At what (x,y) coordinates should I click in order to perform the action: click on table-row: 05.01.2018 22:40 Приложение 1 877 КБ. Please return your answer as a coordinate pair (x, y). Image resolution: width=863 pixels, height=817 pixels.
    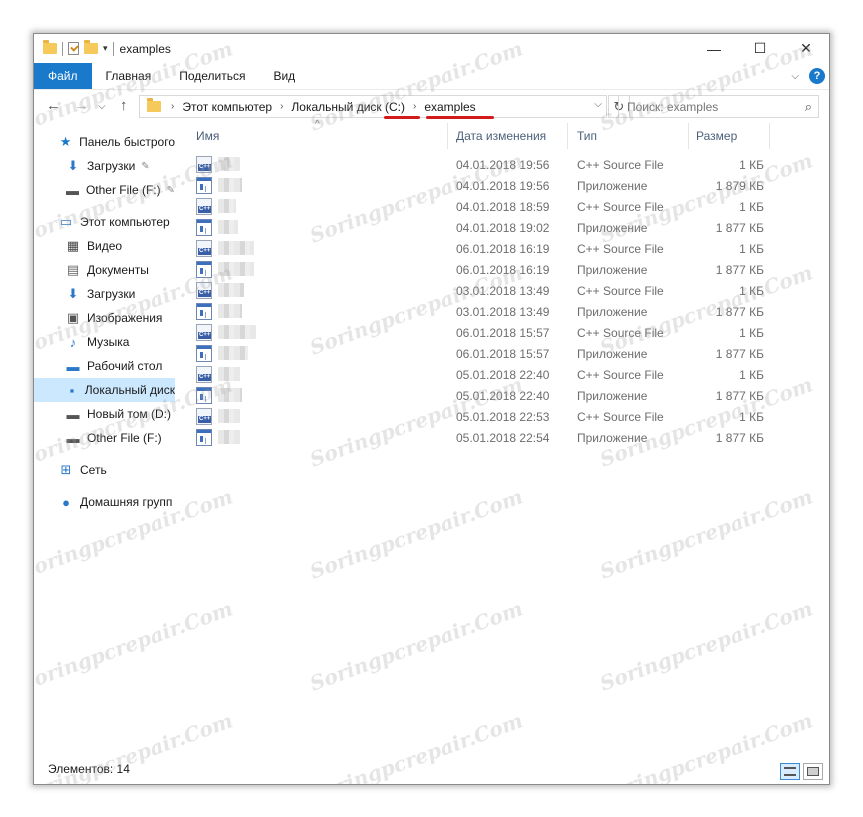
    Looking at the image, I should click on (505, 395).